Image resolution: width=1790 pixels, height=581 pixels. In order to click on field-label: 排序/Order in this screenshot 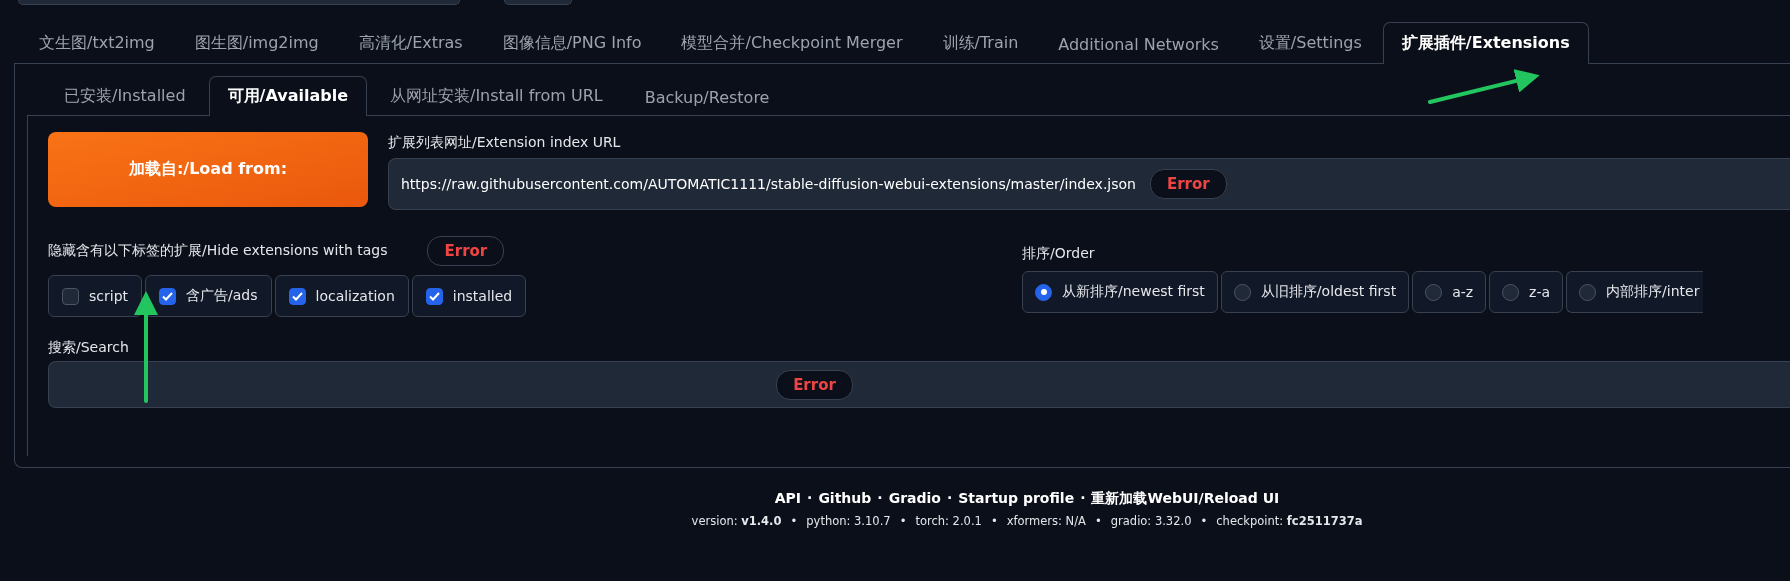, I will do `click(1059, 253)`.